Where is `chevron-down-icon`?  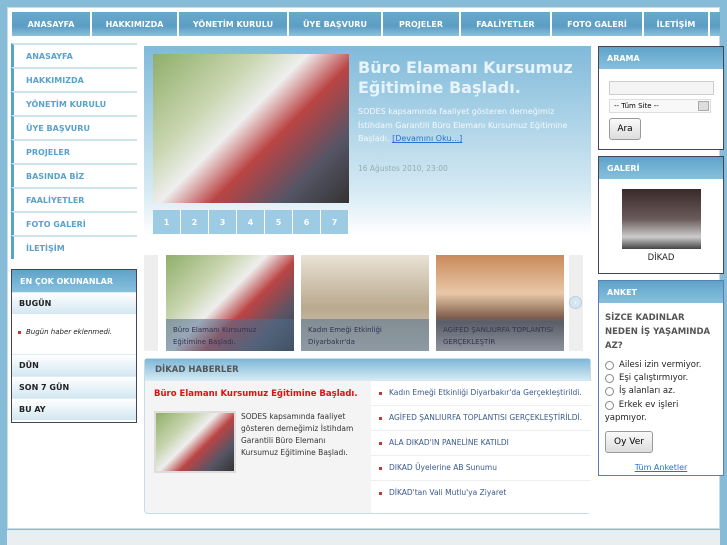 chevron-down-icon is located at coordinates (703, 106).